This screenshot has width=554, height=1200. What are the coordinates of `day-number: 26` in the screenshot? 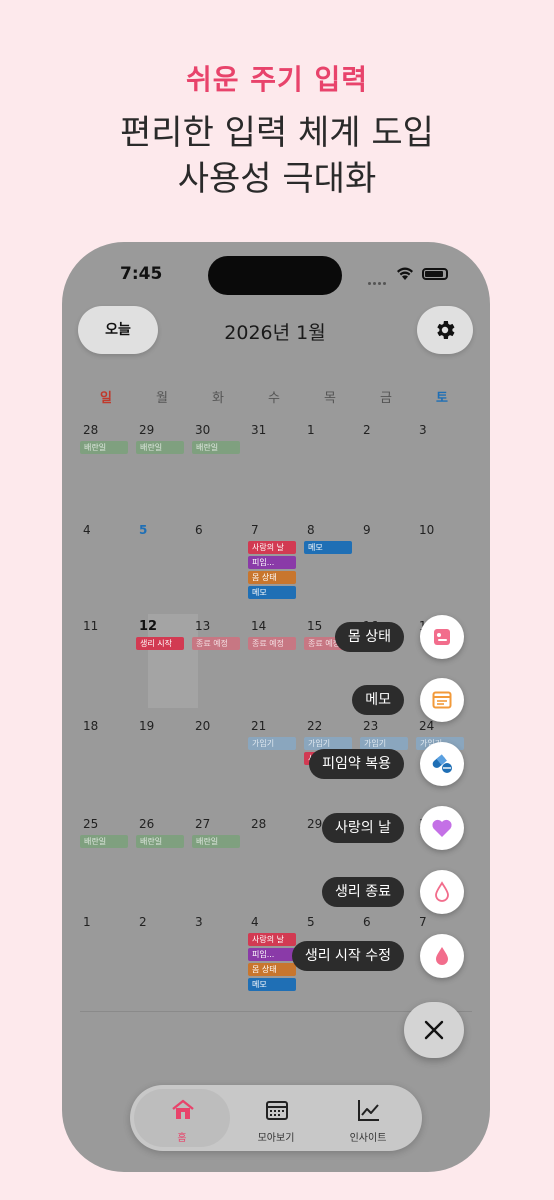 It's located at (147, 824).